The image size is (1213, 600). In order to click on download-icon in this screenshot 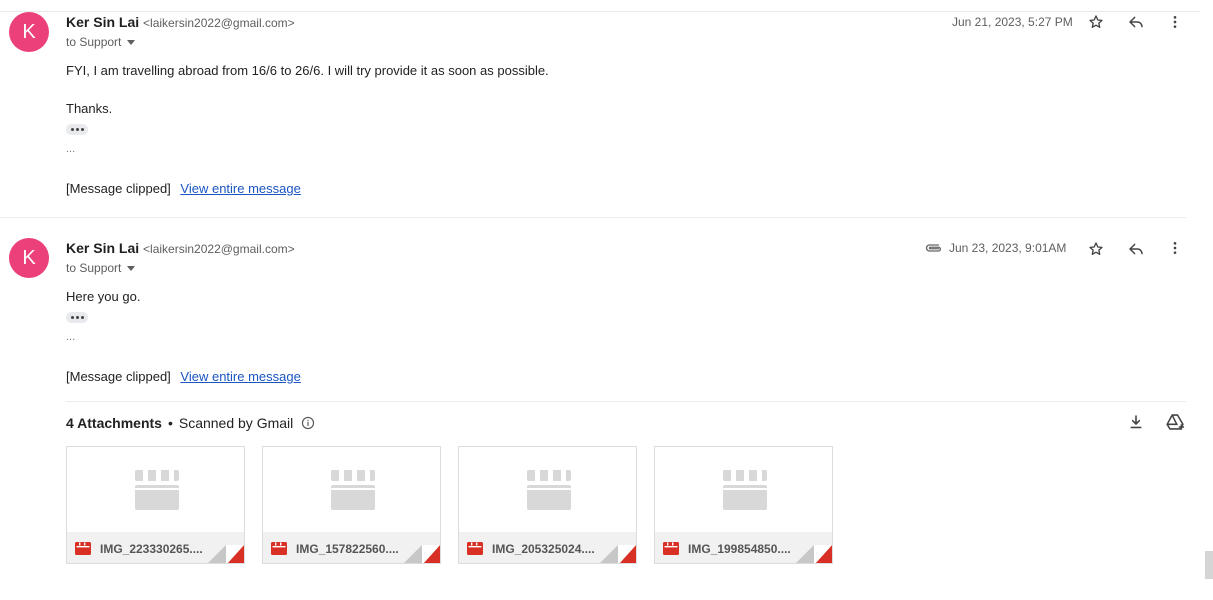, I will do `click(1136, 422)`.